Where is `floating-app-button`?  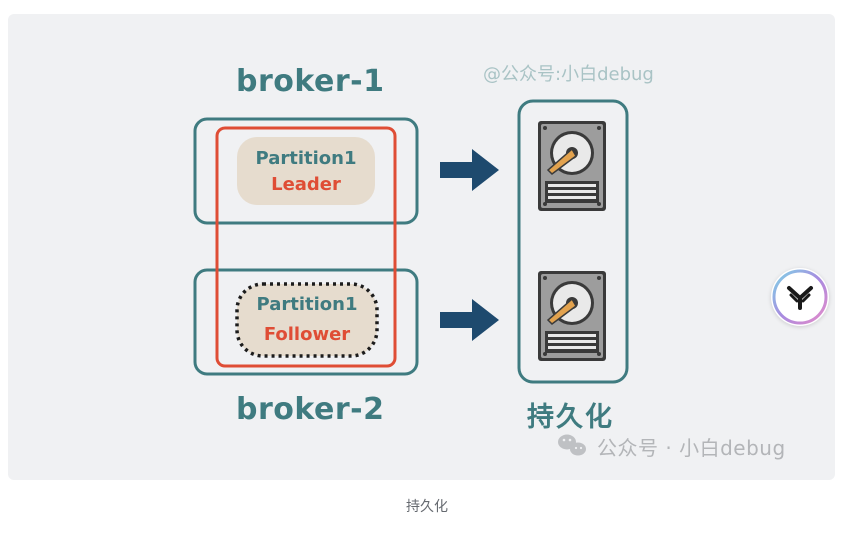 floating-app-button is located at coordinates (800, 297).